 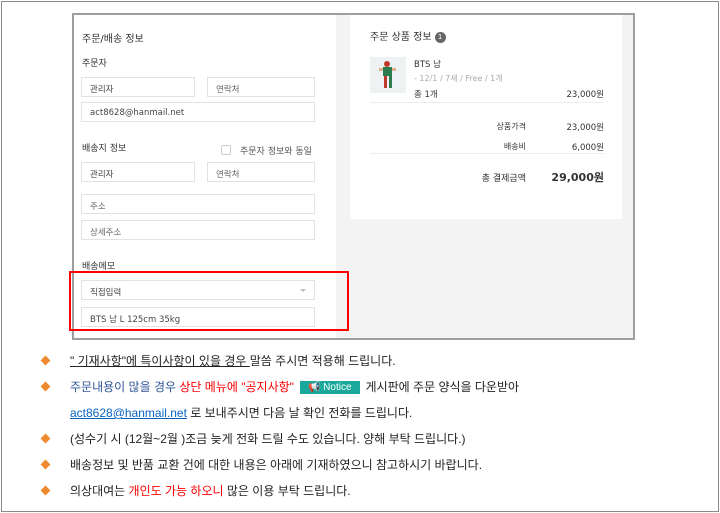 What do you see at coordinates (198, 204) in the screenshot?
I see `address-input: 주소` at bounding box center [198, 204].